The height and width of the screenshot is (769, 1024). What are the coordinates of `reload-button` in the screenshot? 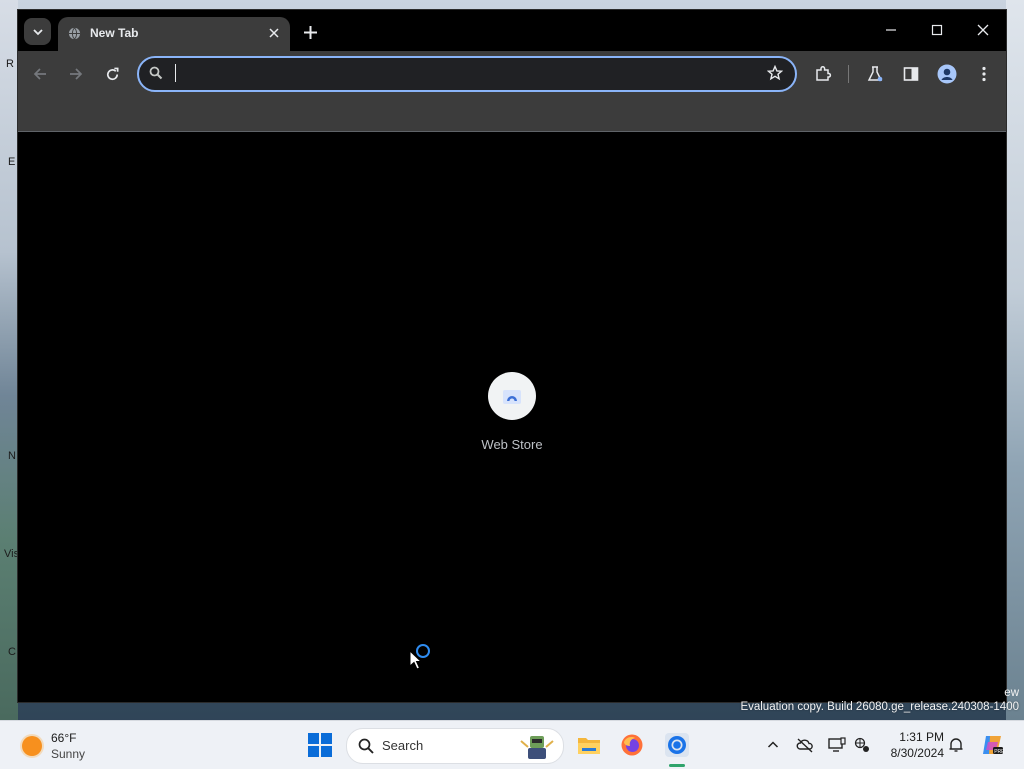 It's located at (112, 74).